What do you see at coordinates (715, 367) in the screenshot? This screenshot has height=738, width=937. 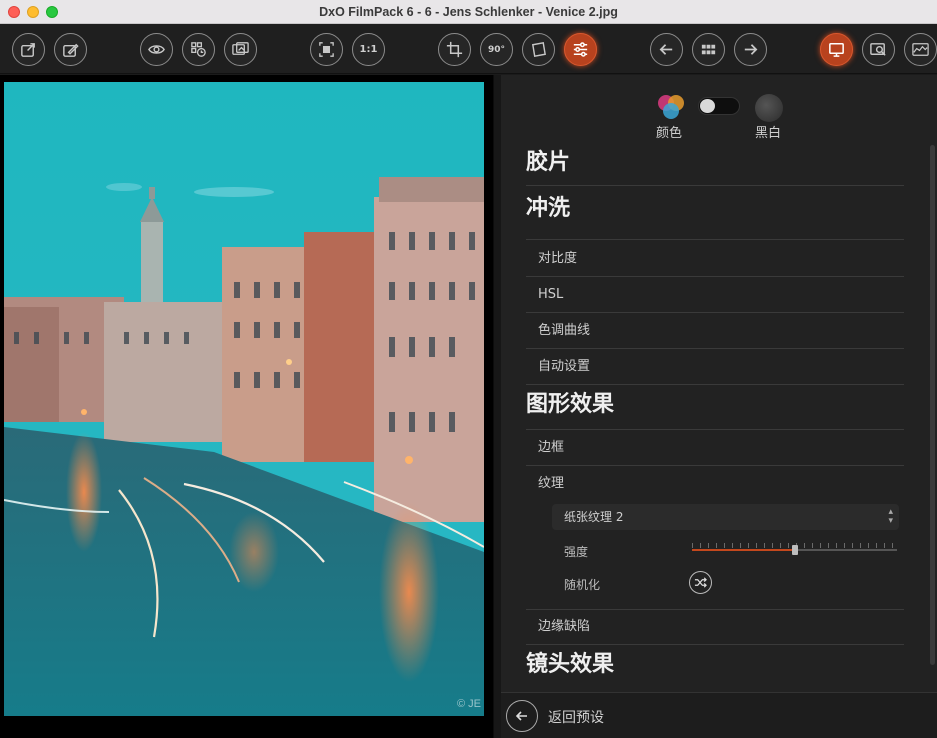 I see `item-auto-settings: 自动设置` at bounding box center [715, 367].